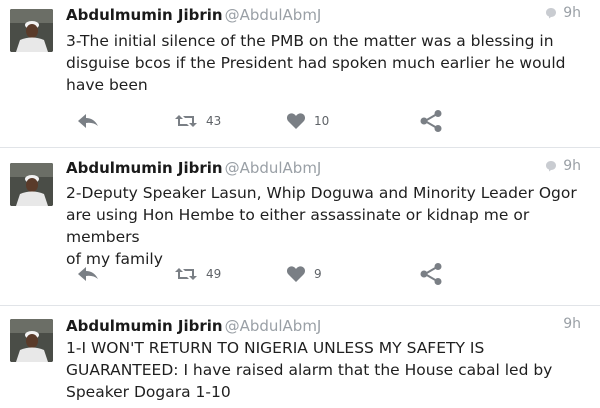 This screenshot has height=408, width=600. Describe the element at coordinates (214, 121) in the screenshot. I see `retweet-count: 43` at that location.